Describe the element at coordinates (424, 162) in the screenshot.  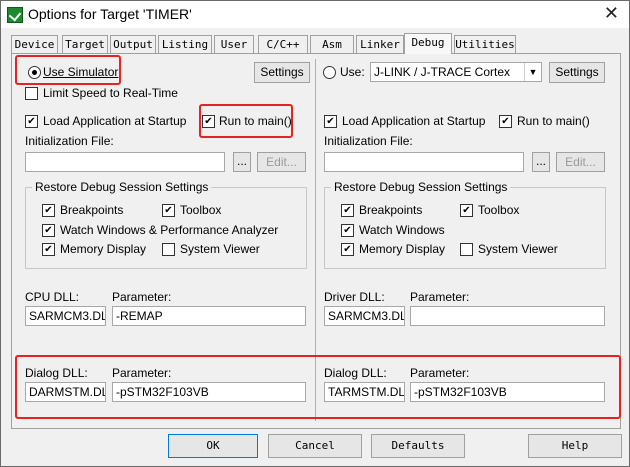
I see `right-init-file-input` at that location.